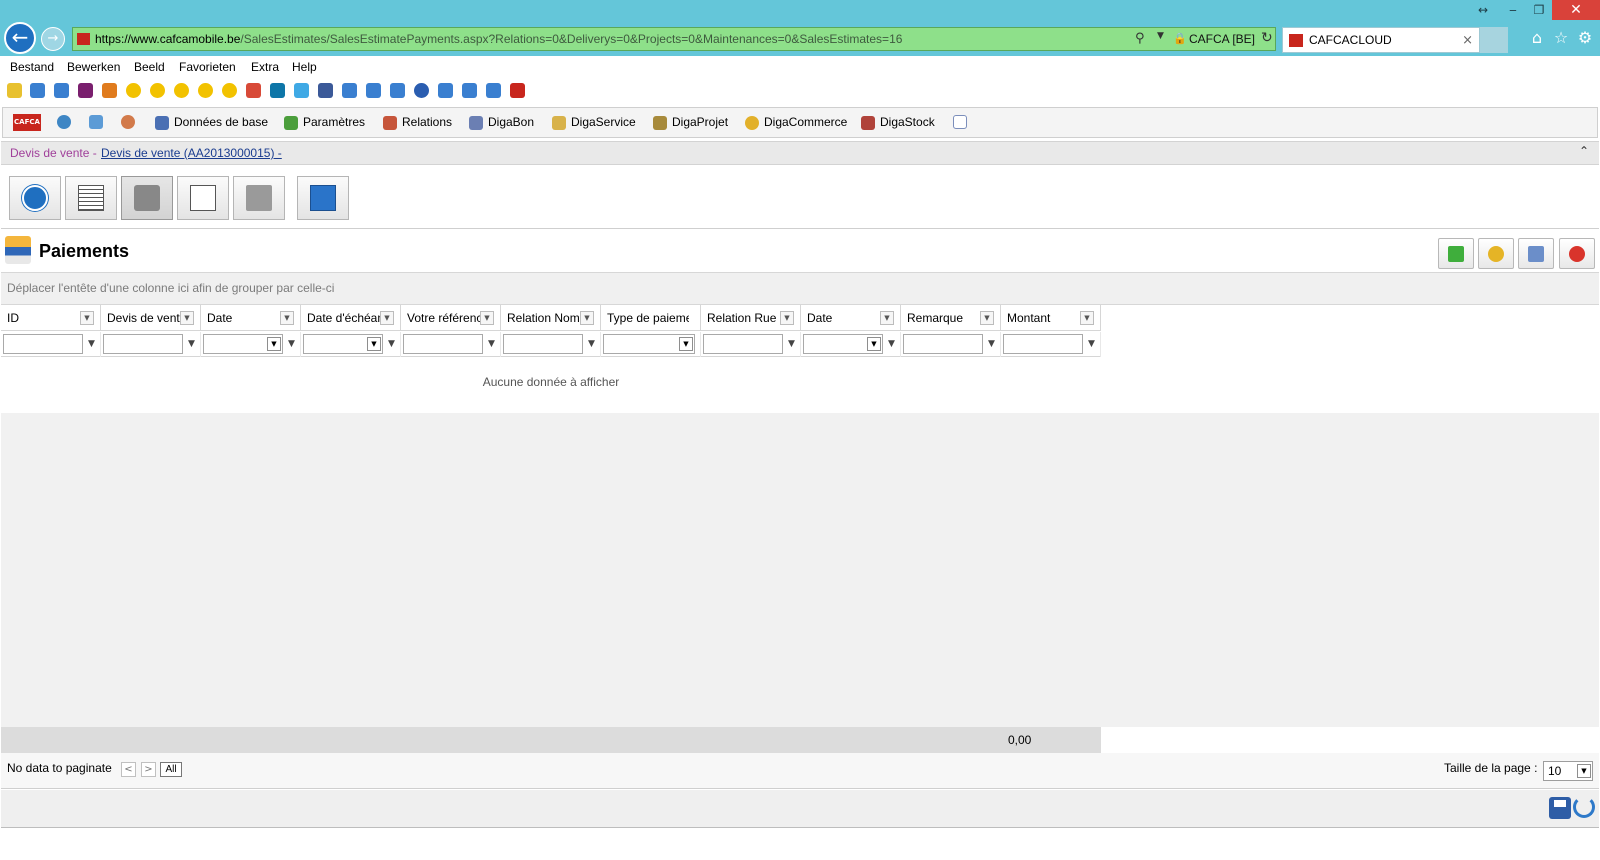 This screenshot has width=1600, height=860. Describe the element at coordinates (171, 769) in the screenshot. I see `all-pages-button: All` at that location.